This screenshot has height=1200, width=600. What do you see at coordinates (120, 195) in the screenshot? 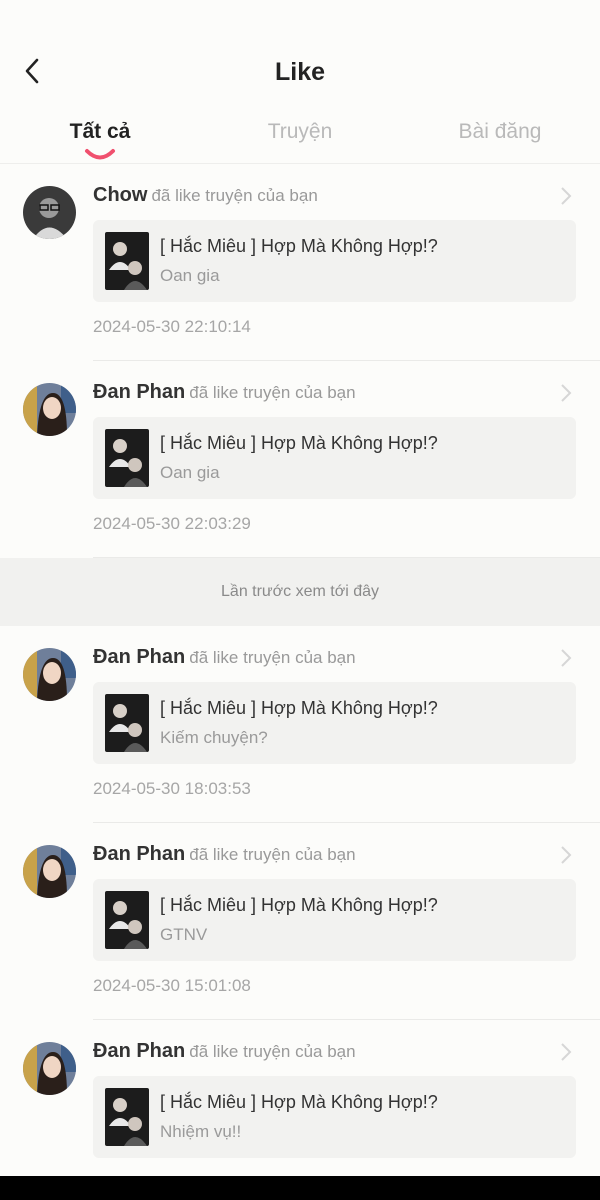
I see `user-name: Chow` at bounding box center [120, 195].